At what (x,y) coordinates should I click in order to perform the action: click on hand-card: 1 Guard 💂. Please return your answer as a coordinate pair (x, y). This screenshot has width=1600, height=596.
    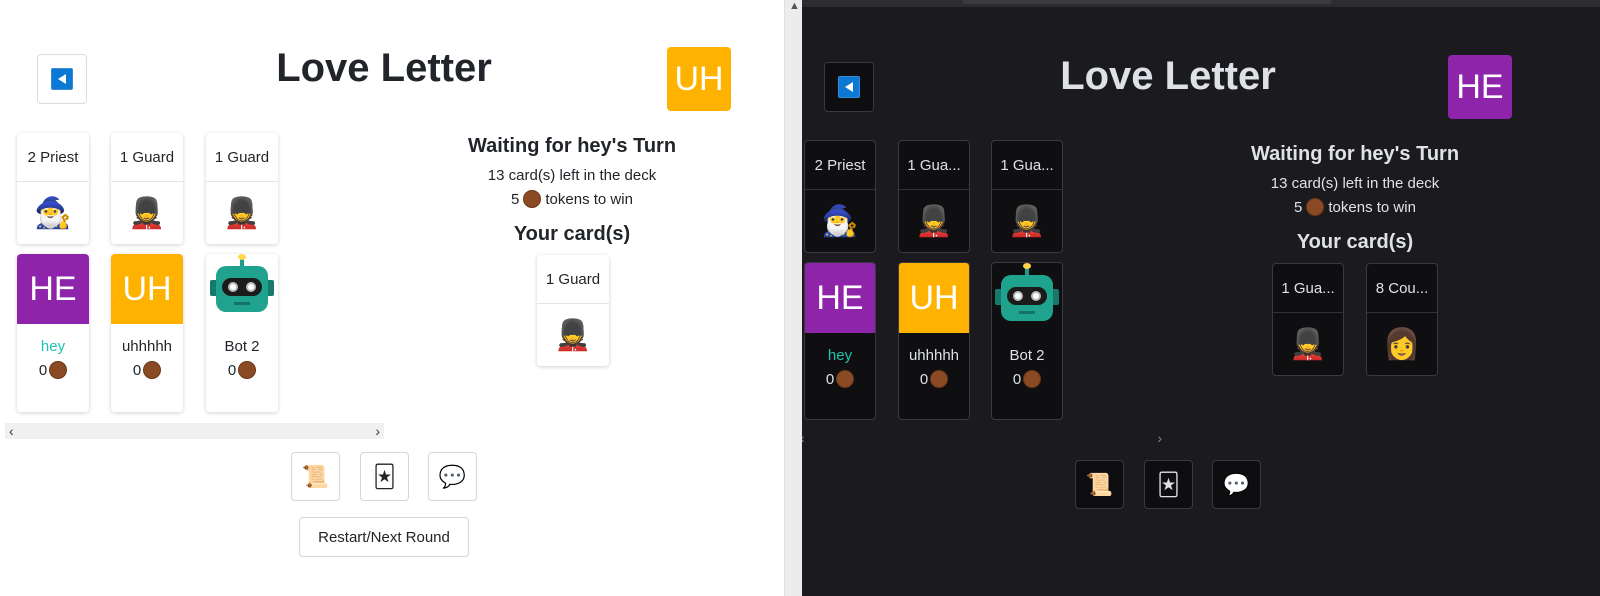
    Looking at the image, I should click on (573, 310).